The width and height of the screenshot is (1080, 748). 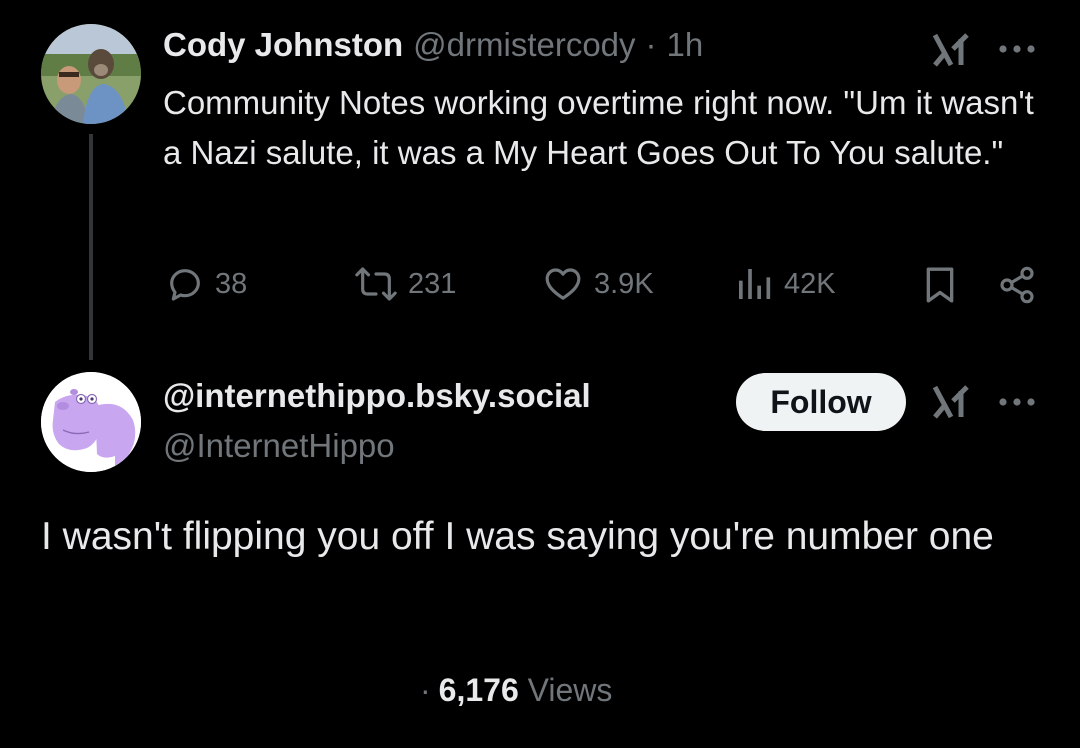 What do you see at coordinates (432, 283) in the screenshot?
I see `repost-count: 231` at bounding box center [432, 283].